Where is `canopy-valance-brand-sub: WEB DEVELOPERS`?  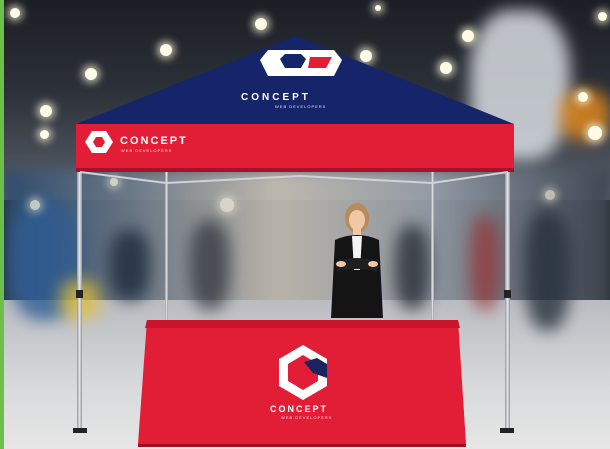 canopy-valance-brand-sub: WEB DEVELOPERS is located at coordinates (147, 150).